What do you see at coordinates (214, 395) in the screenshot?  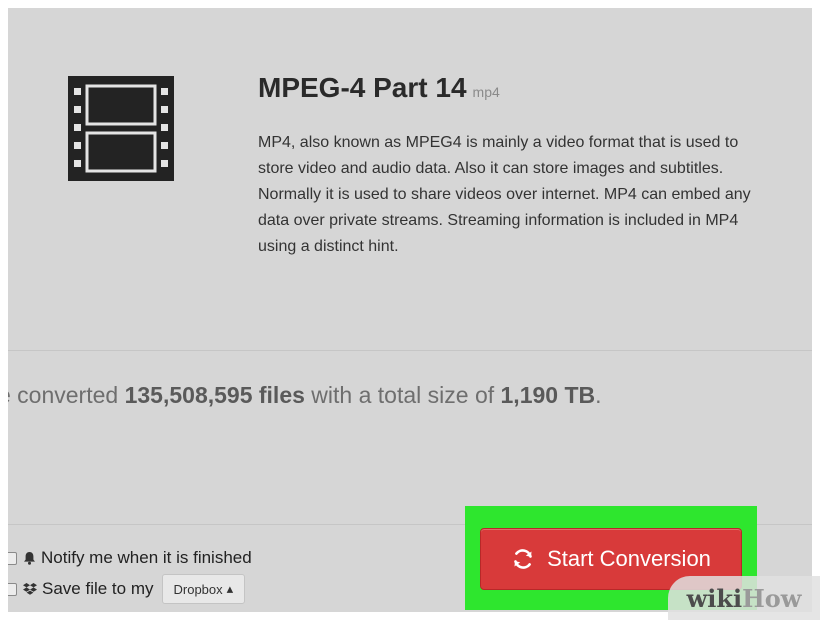 I see `stats-files-count: 135,508,595 files` at bounding box center [214, 395].